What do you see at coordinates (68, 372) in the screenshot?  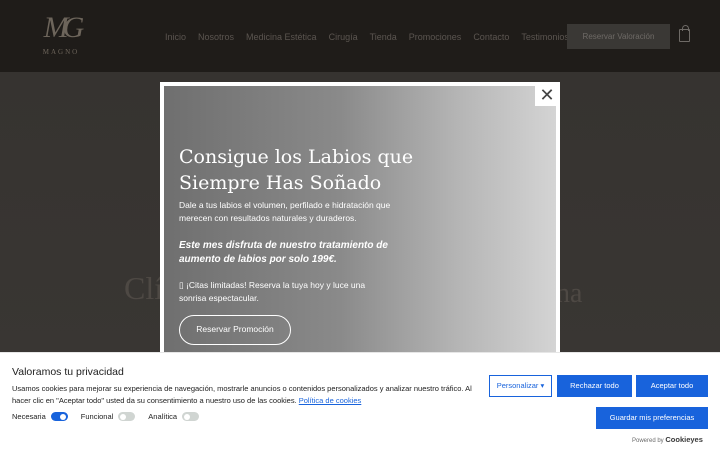 I see `cookie-title: Valoramos tu privacidad` at bounding box center [68, 372].